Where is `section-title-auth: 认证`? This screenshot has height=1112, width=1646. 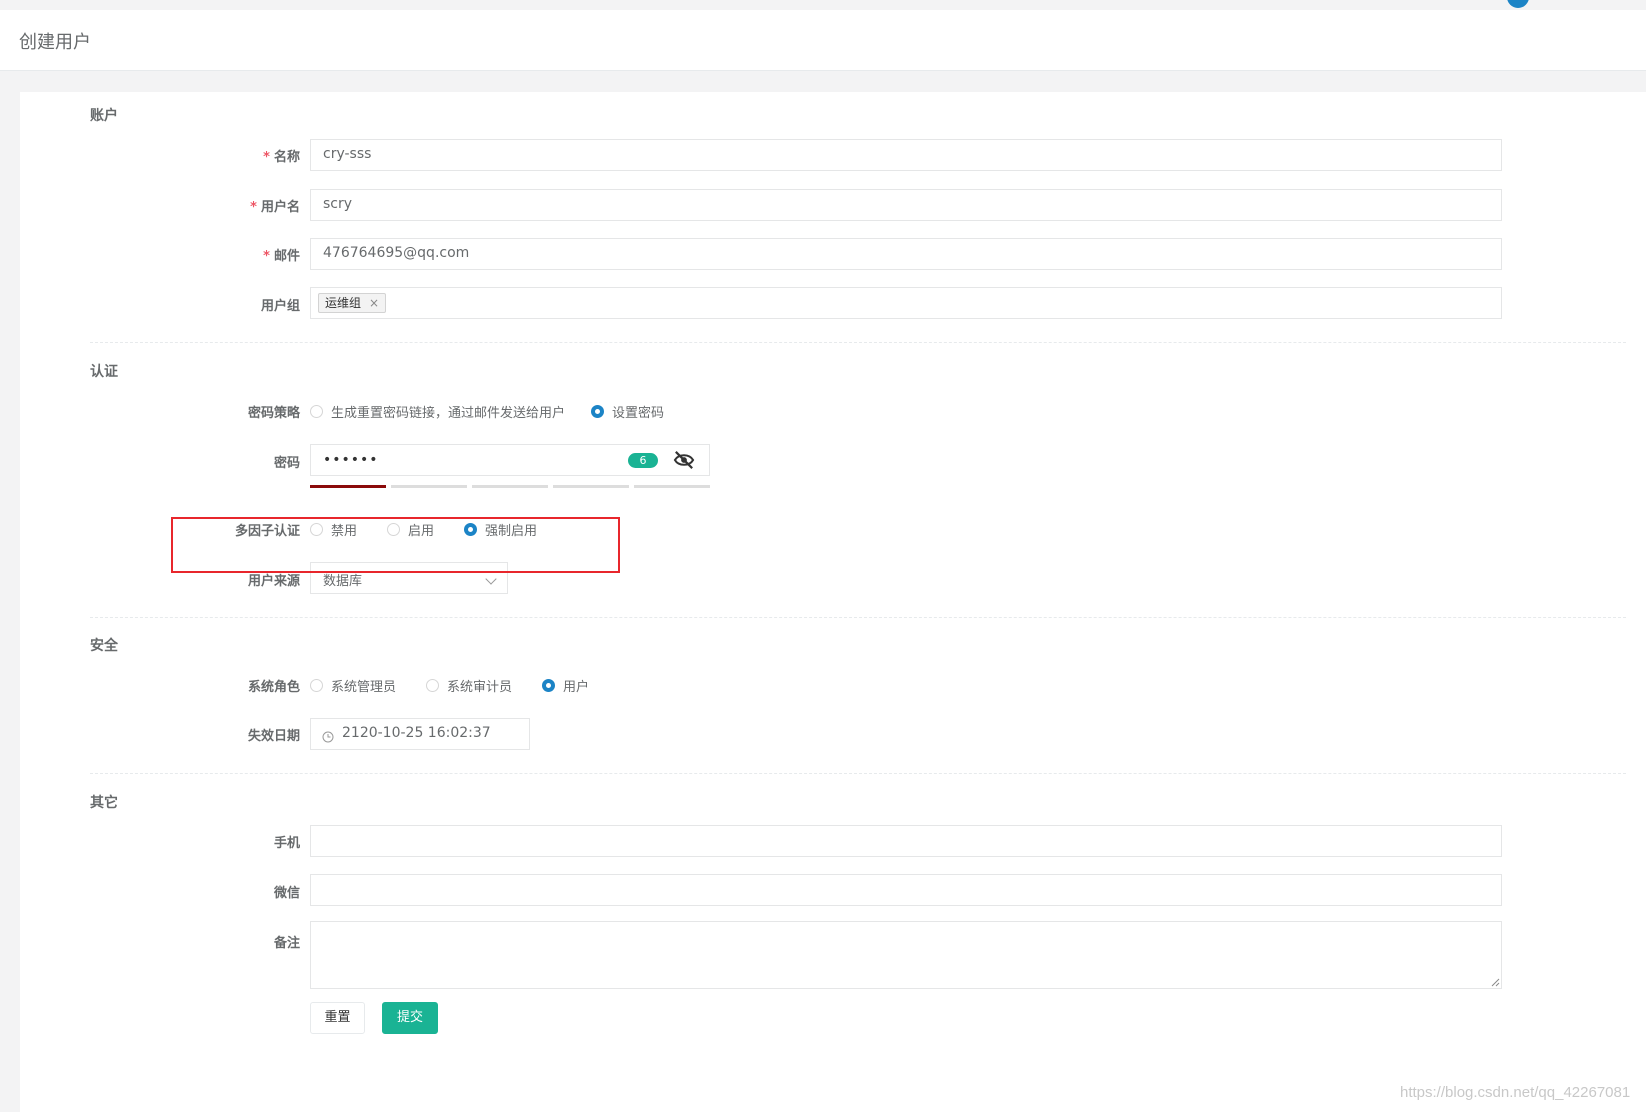
section-title-auth: 认证 is located at coordinates (104, 372).